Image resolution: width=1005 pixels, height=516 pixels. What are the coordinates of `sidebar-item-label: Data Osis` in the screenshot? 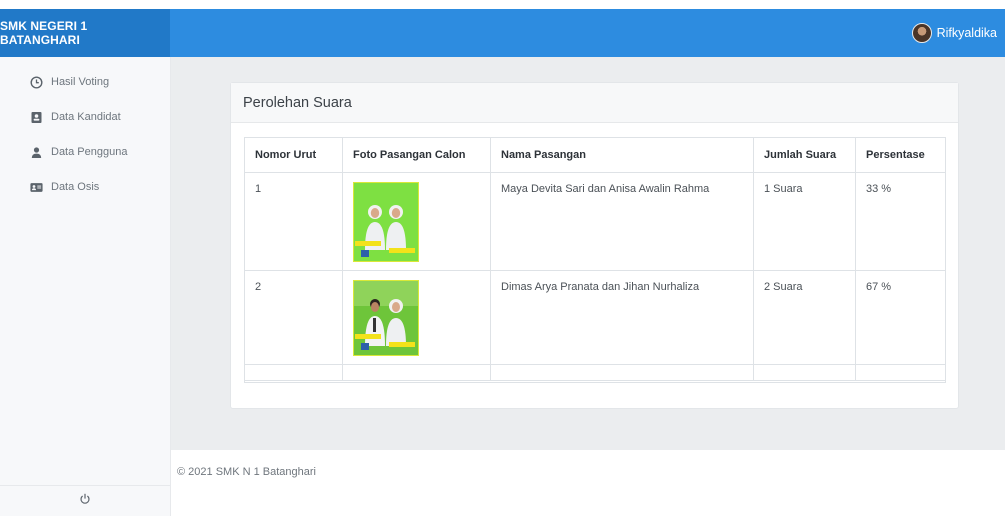 It's located at (75, 187).